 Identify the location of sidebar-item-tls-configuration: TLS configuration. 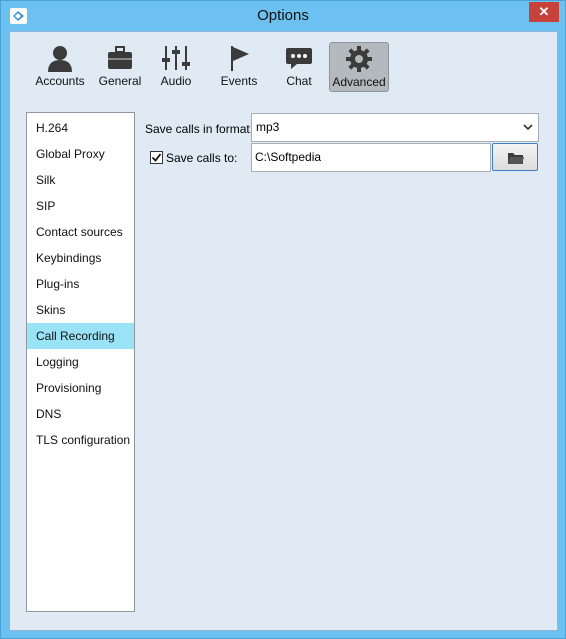
(80, 440).